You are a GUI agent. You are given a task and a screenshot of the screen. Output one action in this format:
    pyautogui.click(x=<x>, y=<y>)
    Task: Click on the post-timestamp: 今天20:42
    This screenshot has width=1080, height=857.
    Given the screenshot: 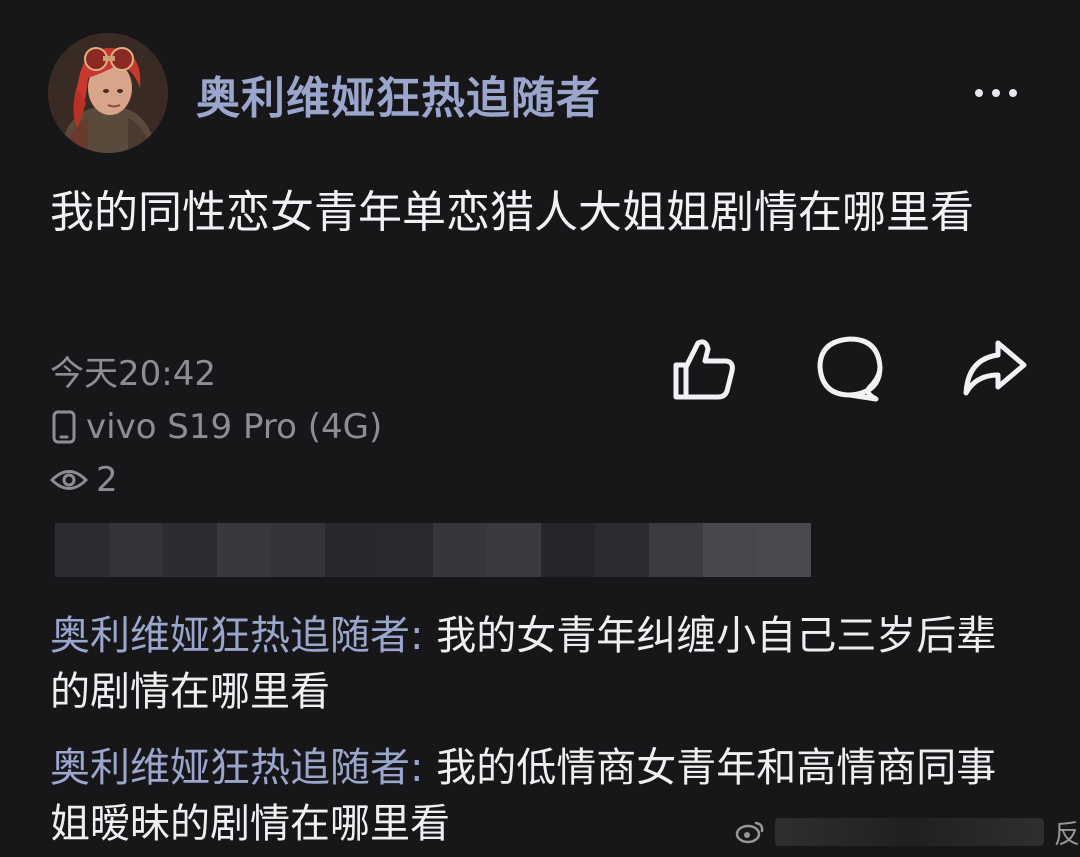 What is the action you would take?
    pyautogui.click(x=133, y=374)
    